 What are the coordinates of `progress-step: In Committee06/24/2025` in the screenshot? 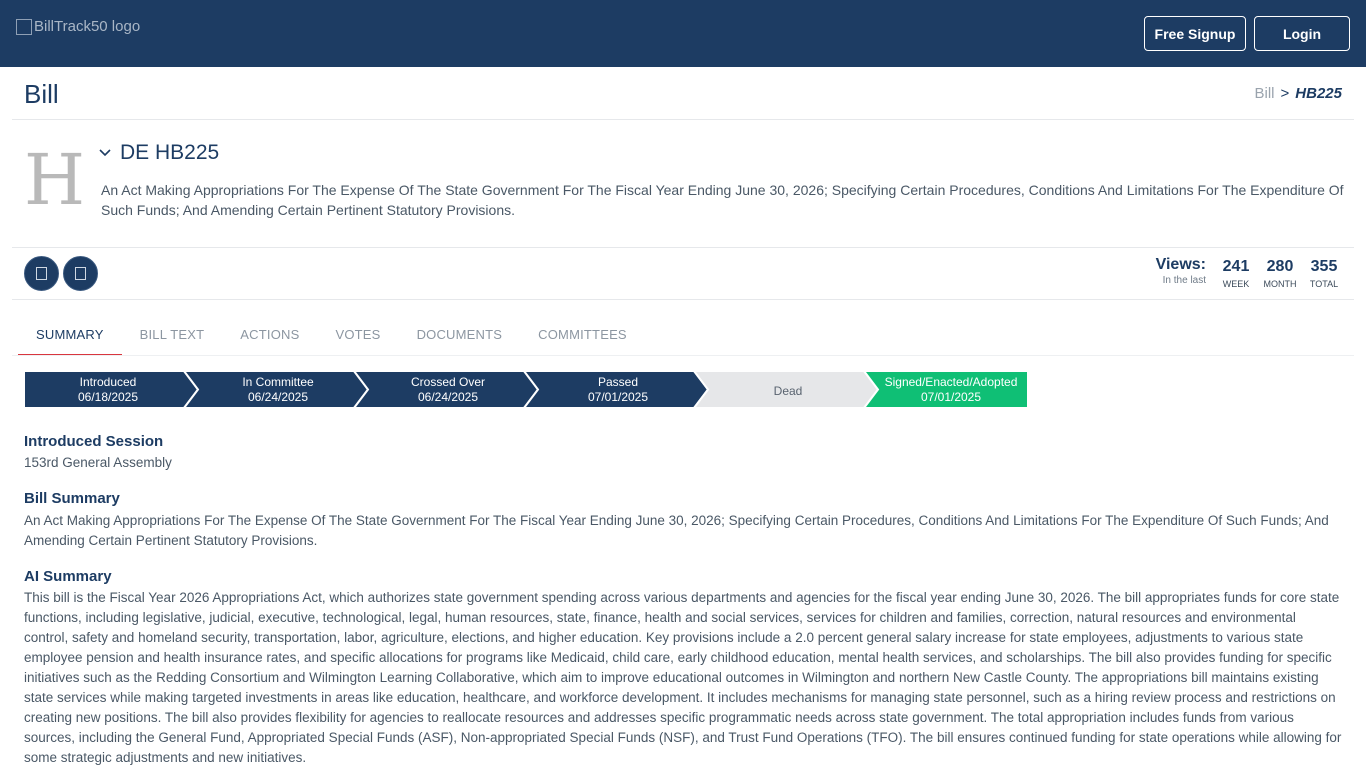 It's located at (276, 389).